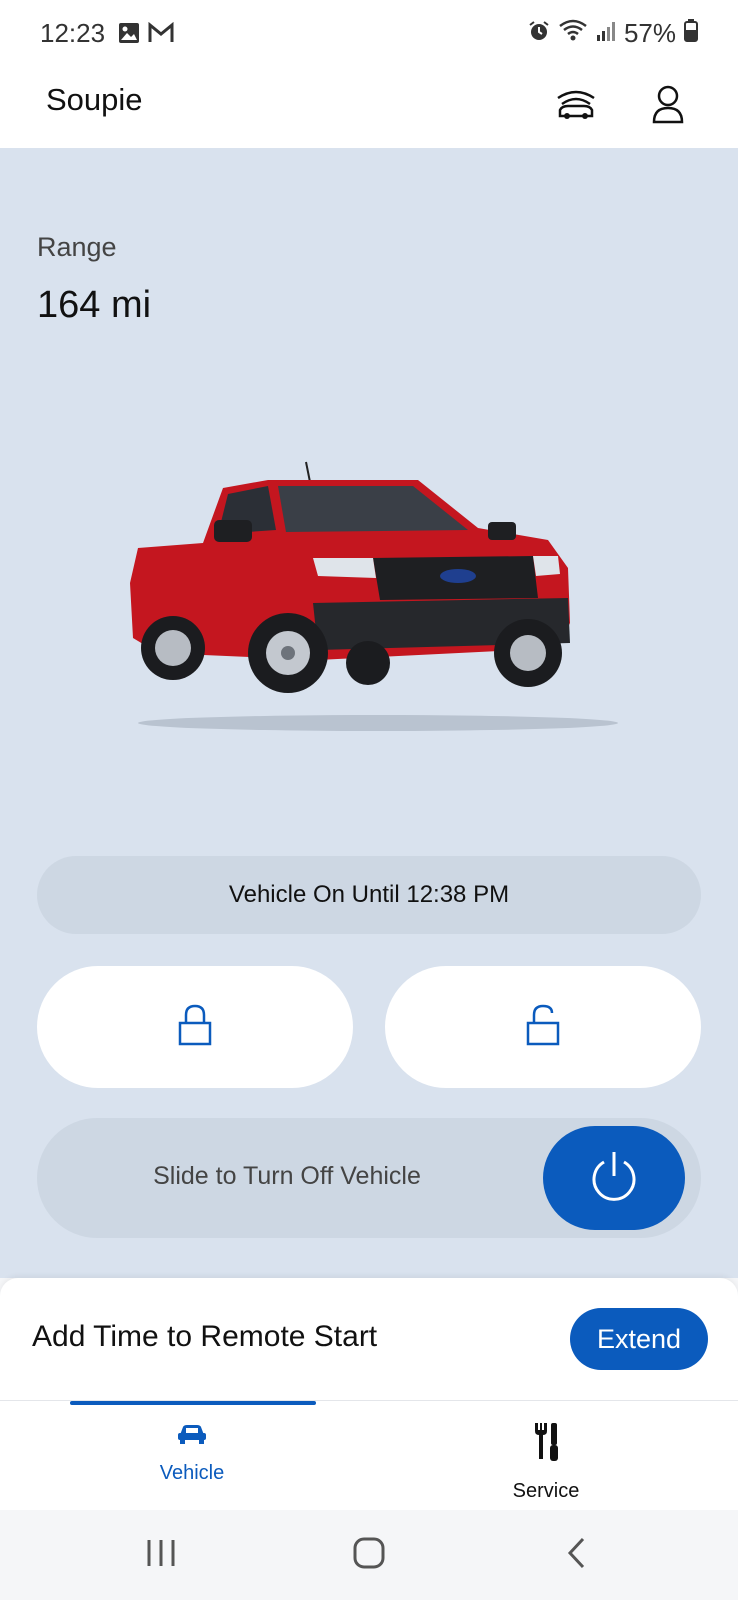 The width and height of the screenshot is (738, 1600). Describe the element at coordinates (368, 598) in the screenshot. I see `vehicle-image` at that location.